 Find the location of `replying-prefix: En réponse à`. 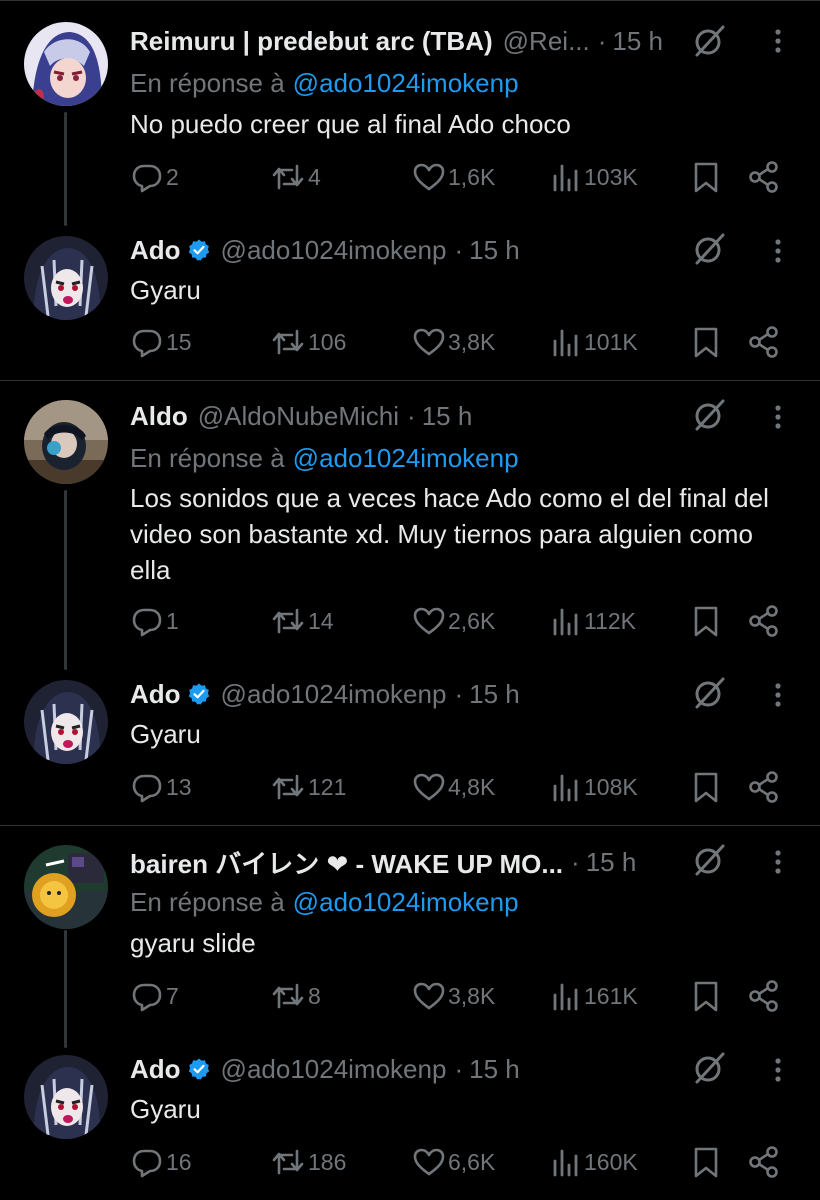

replying-prefix: En réponse à is located at coordinates (207, 458).